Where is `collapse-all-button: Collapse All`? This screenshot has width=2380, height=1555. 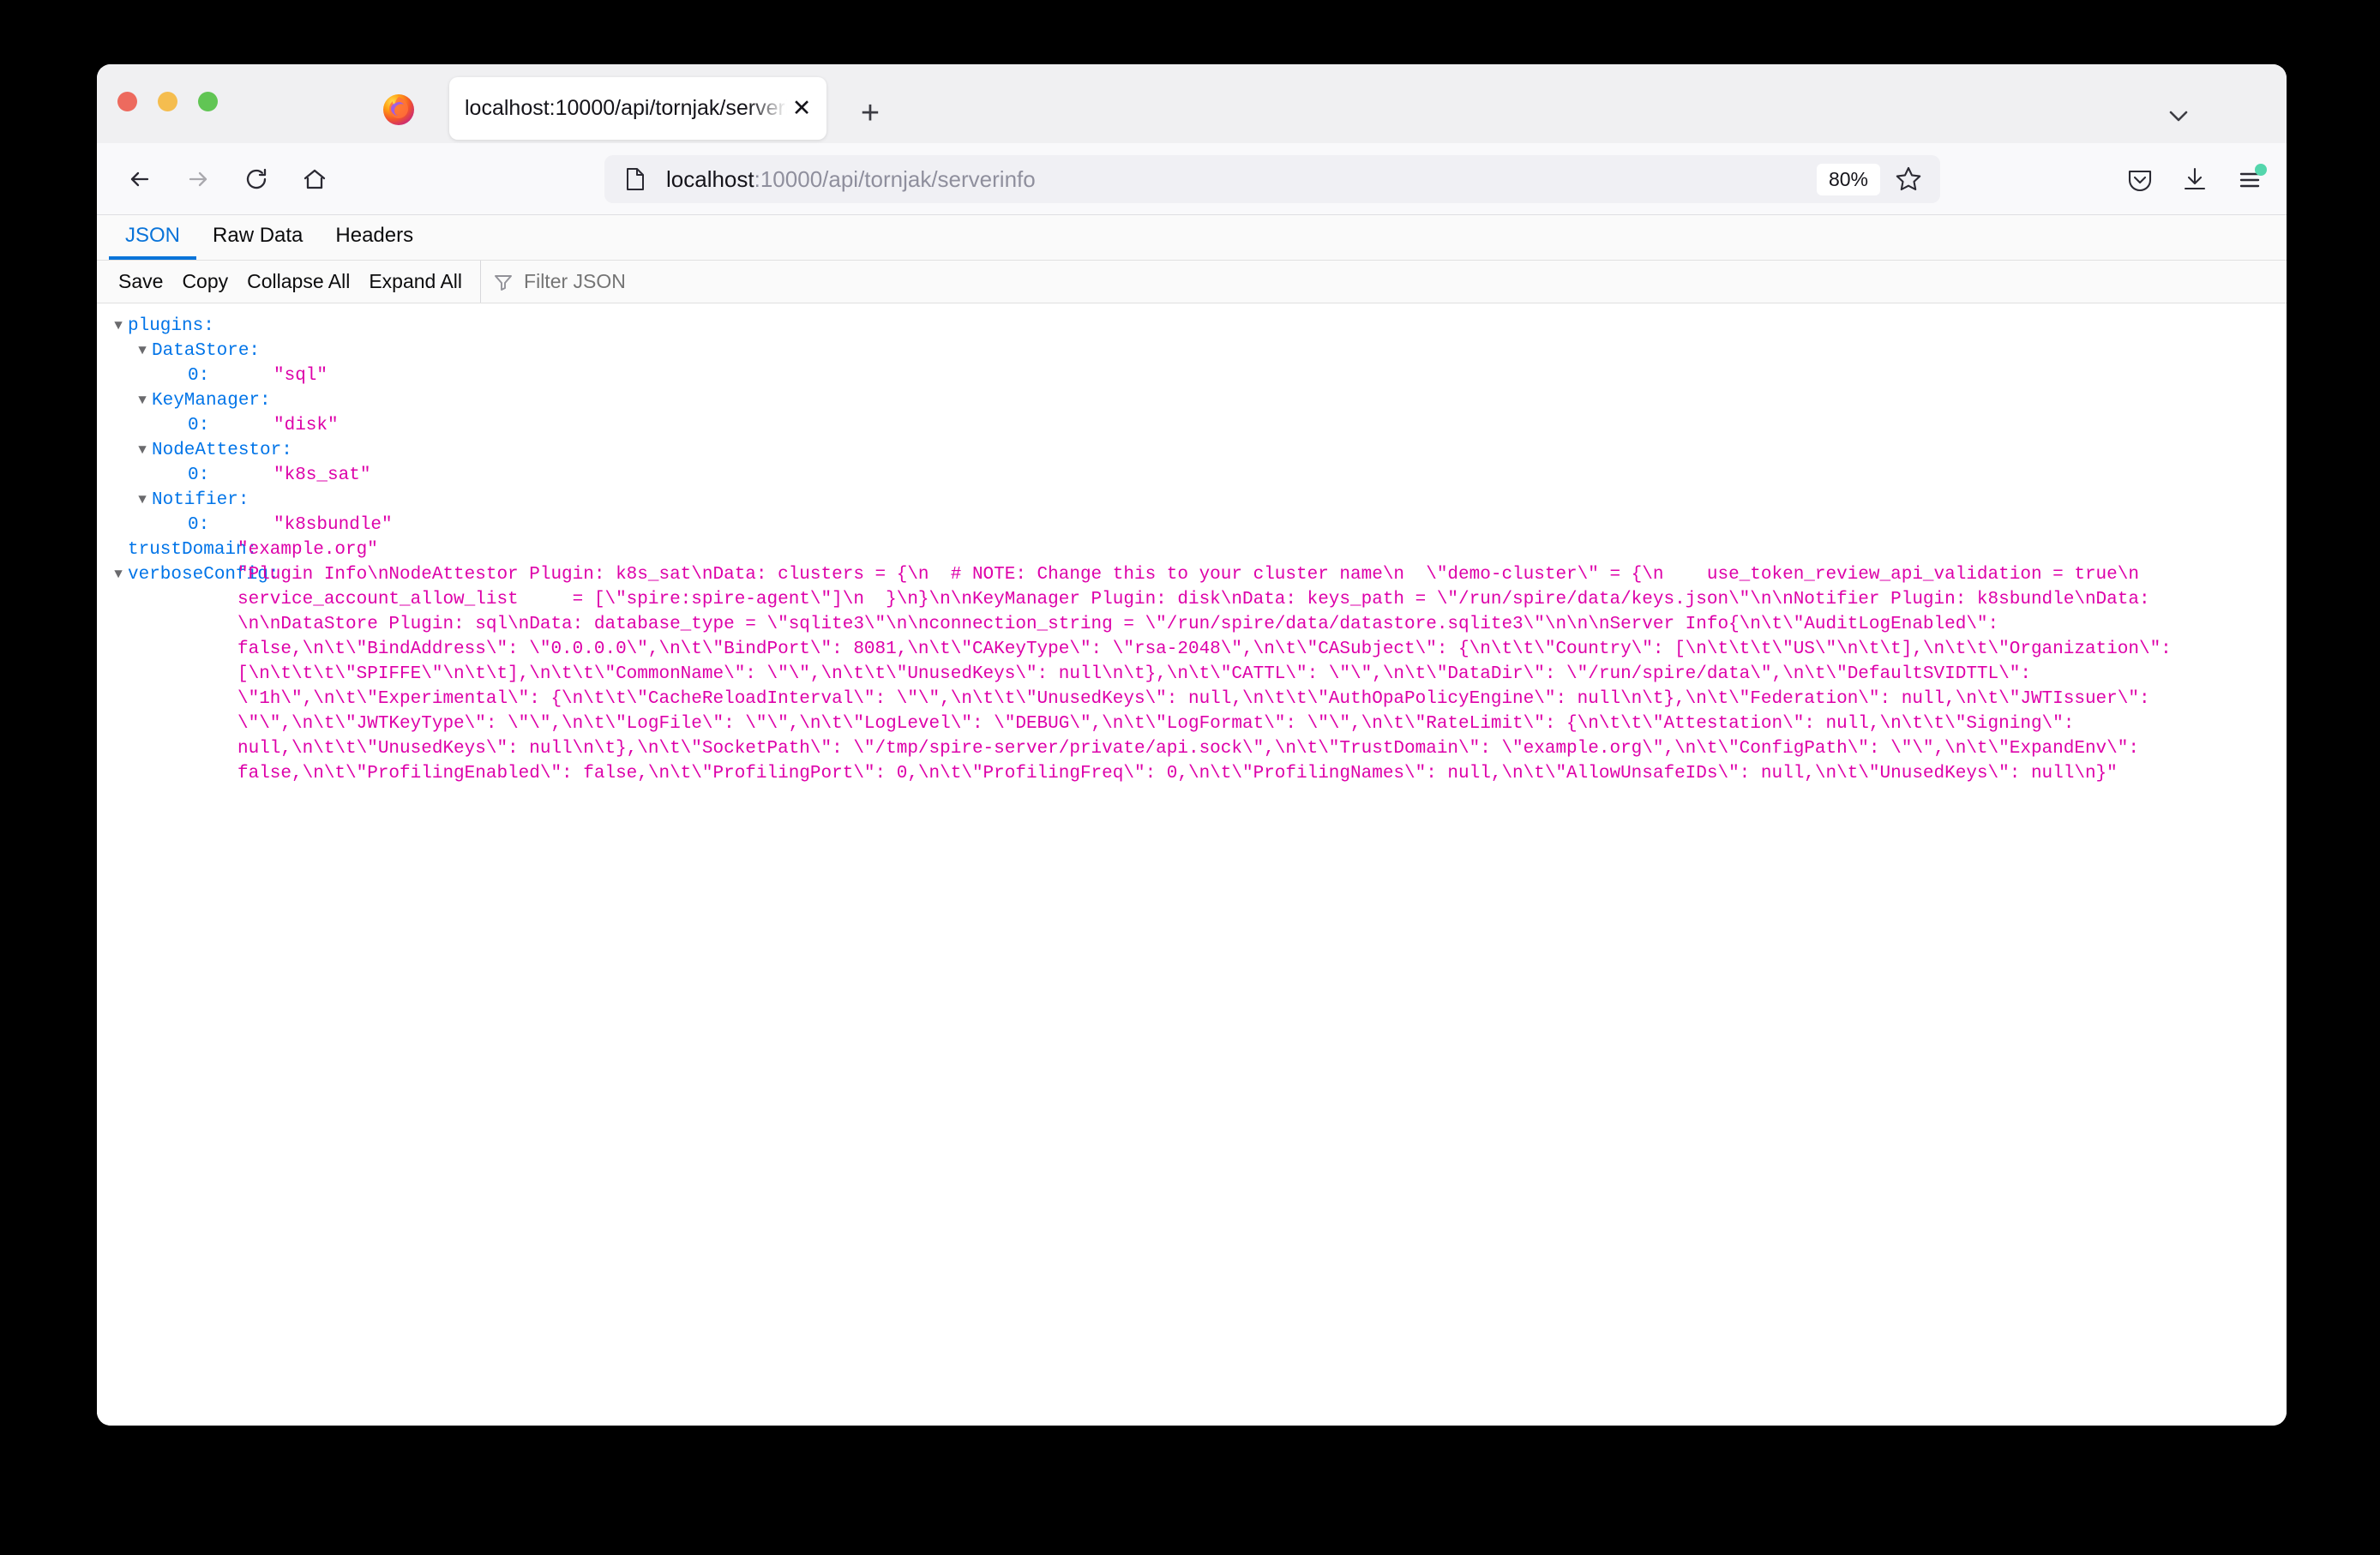 collapse-all-button: Collapse All is located at coordinates (298, 281).